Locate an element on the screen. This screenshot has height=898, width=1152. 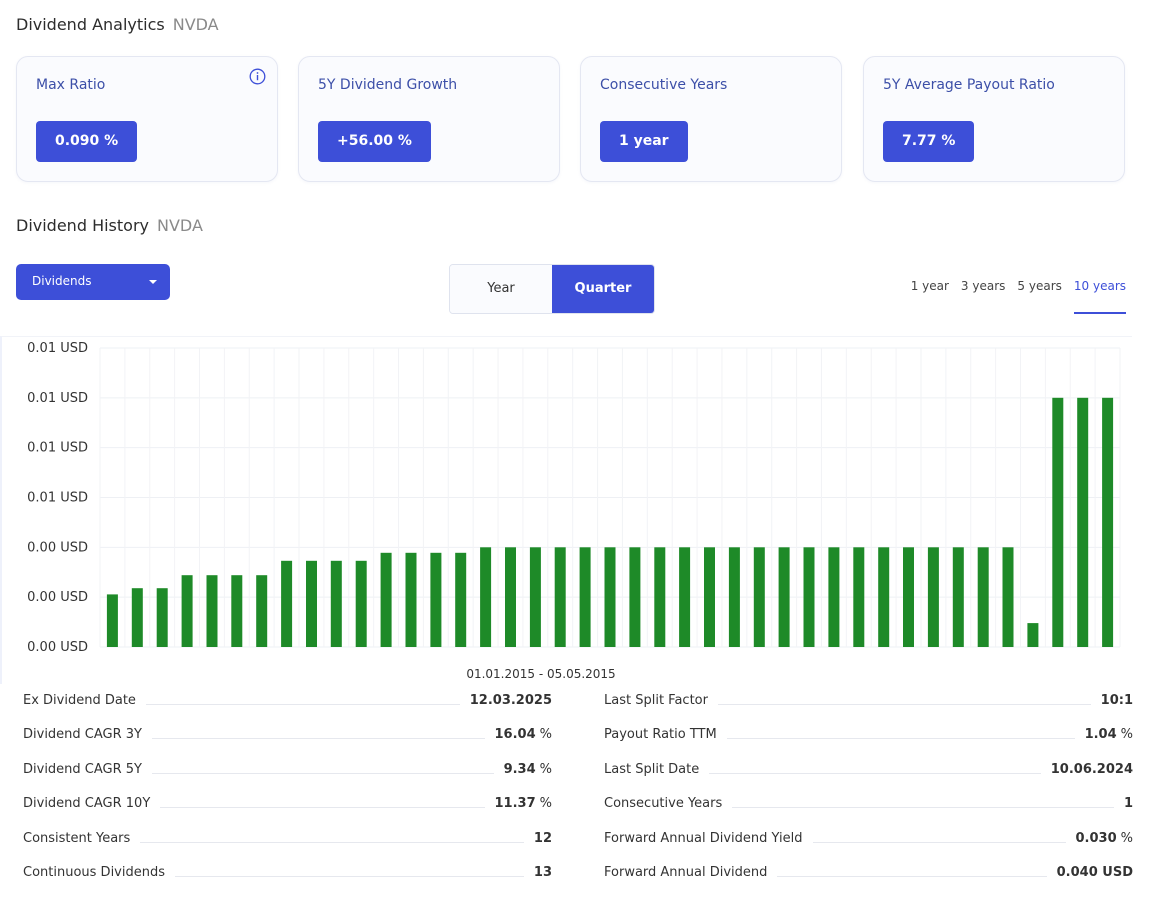
metric-dropdown-label: Dividends is located at coordinates (62, 281).